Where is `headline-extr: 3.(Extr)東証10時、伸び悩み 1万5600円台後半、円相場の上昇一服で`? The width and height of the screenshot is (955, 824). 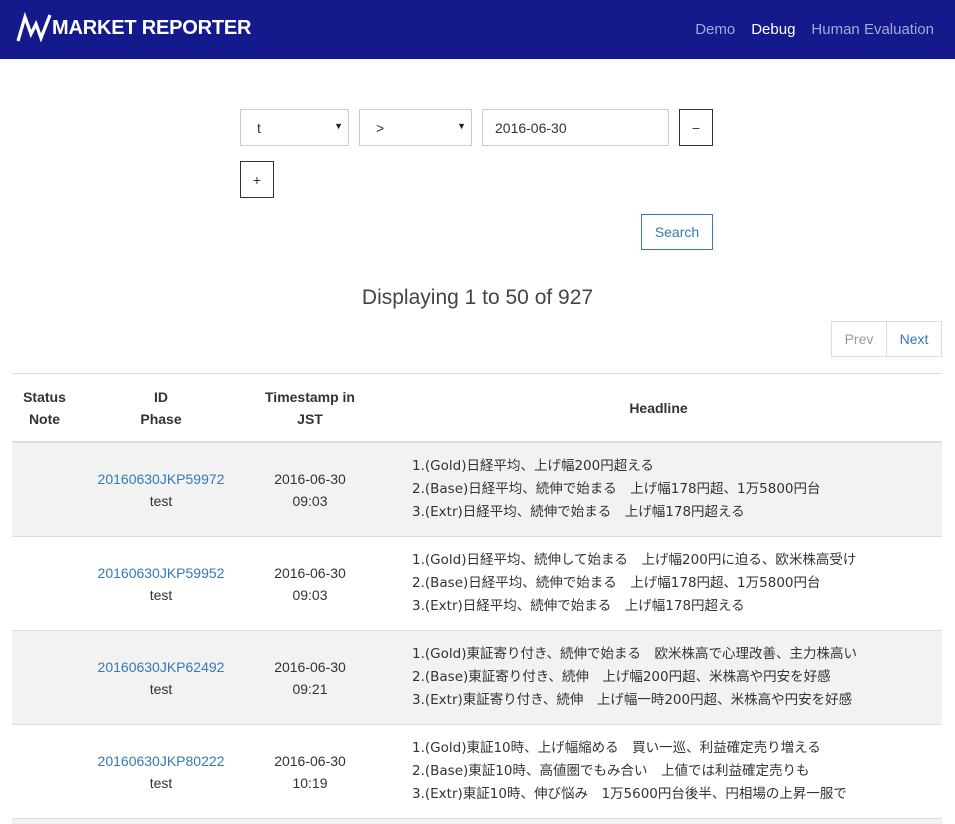 headline-extr: 3.(Extr)東証10時、伸び悩み 1万5600円台後半、円相場の上昇一服で is located at coordinates (629, 794).